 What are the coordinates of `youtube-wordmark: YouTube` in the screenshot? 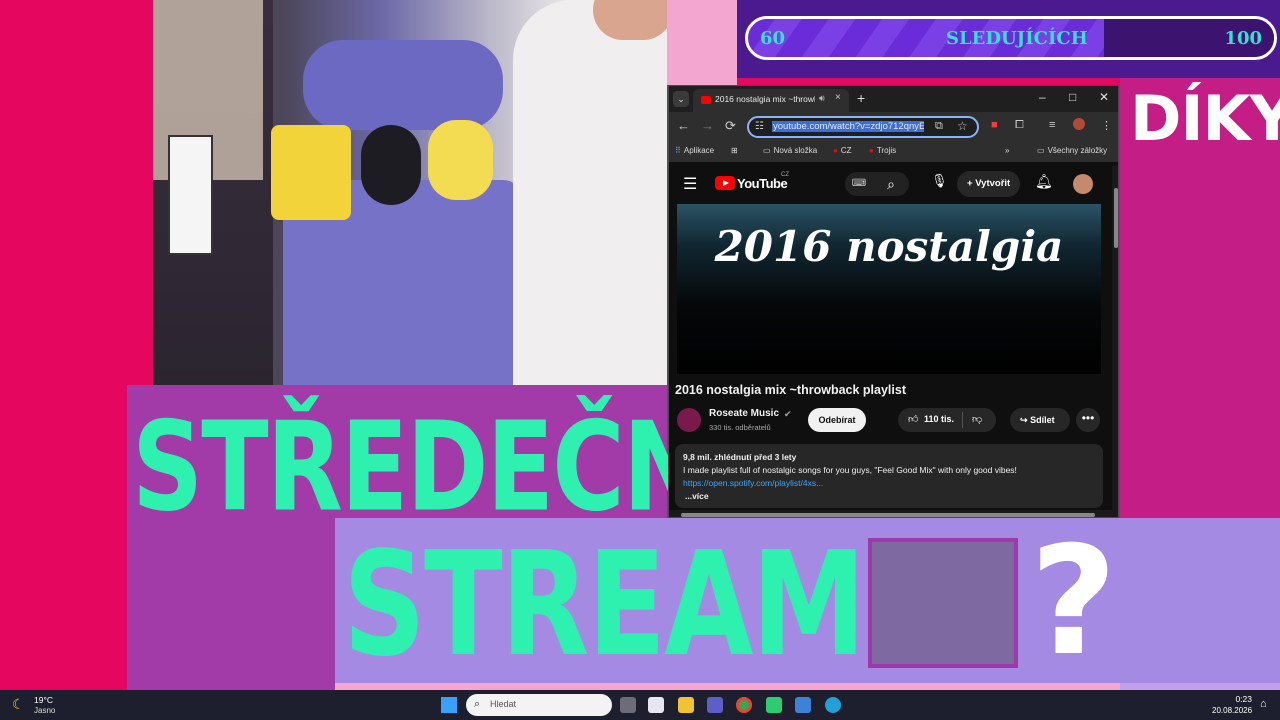 It's located at (762, 183).